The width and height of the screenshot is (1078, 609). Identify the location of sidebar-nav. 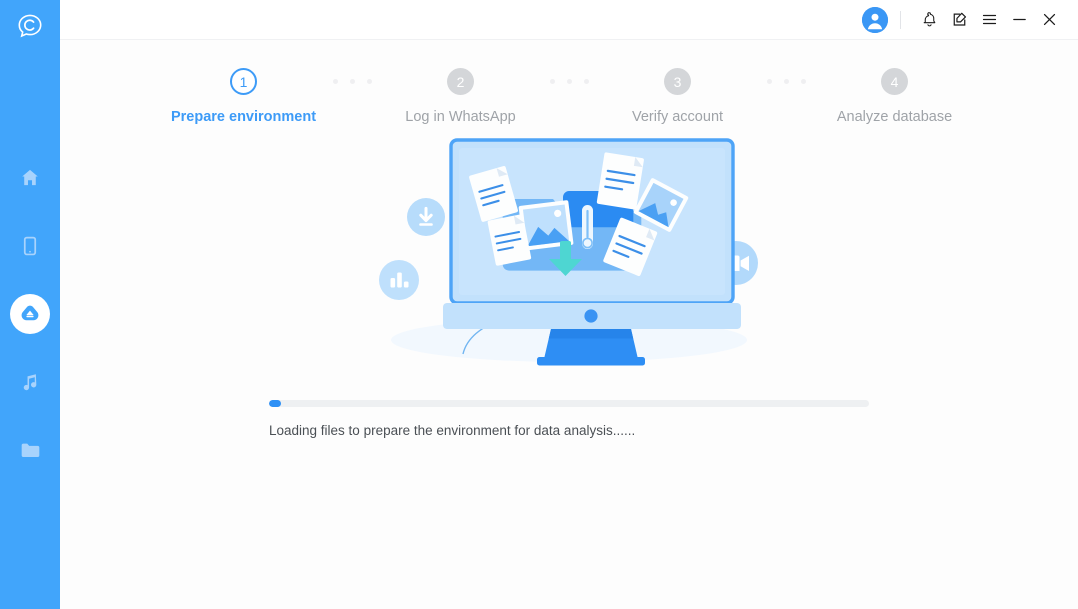
(30, 314).